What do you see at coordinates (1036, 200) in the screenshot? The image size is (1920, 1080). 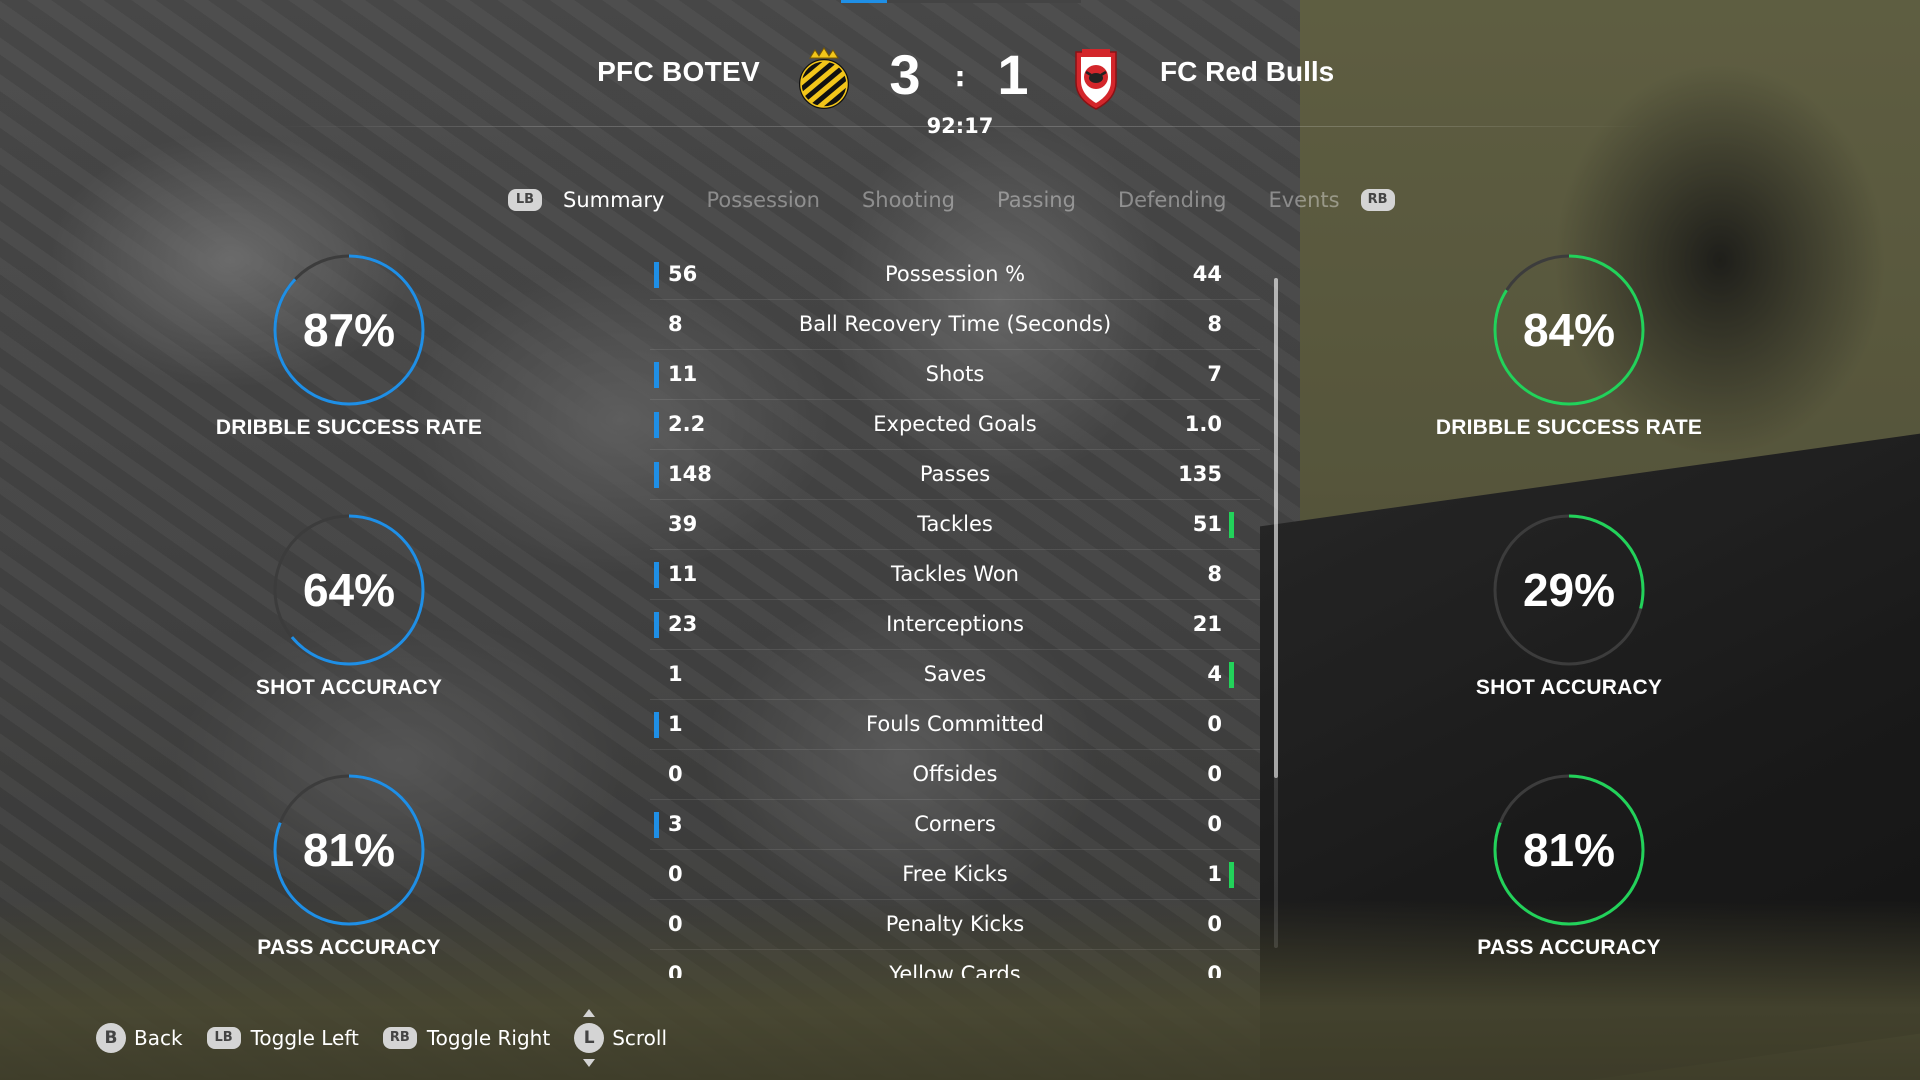 I see `tab-passing: Passing` at bounding box center [1036, 200].